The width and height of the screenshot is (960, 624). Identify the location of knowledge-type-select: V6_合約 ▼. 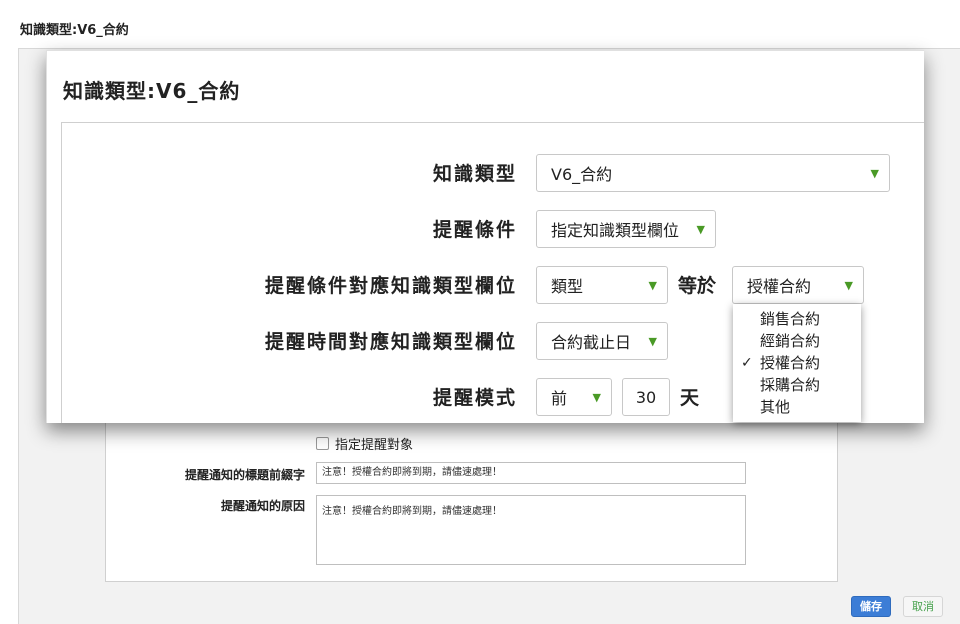
(713, 173).